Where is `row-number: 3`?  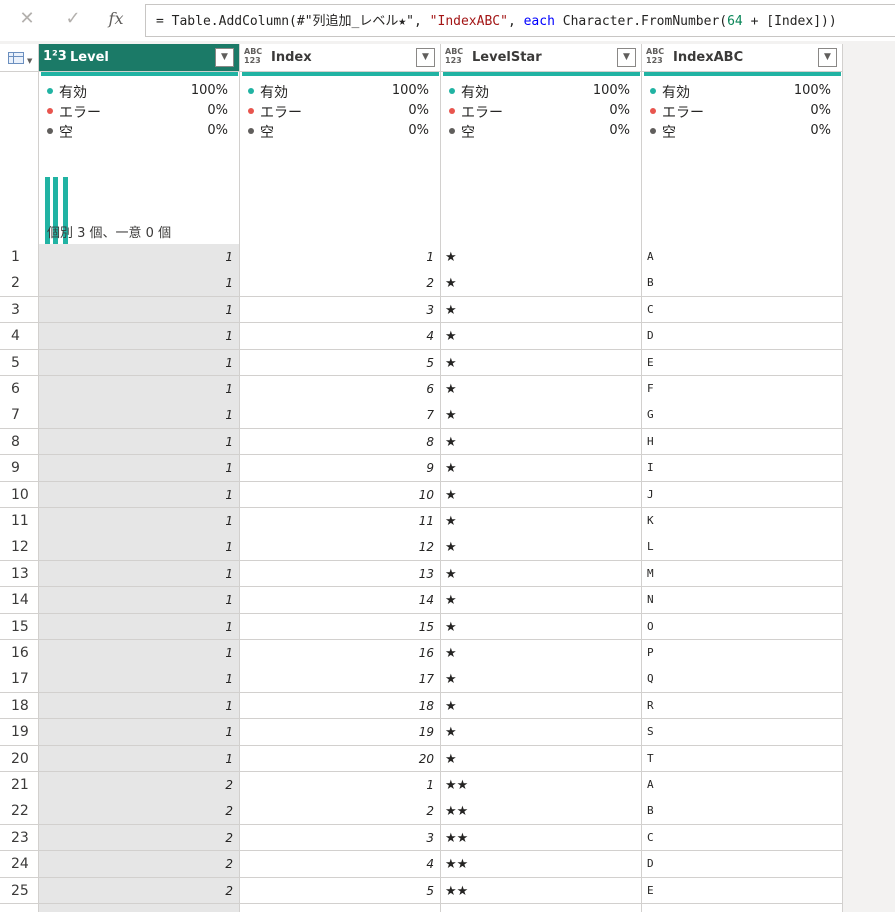 row-number: 3 is located at coordinates (19, 310).